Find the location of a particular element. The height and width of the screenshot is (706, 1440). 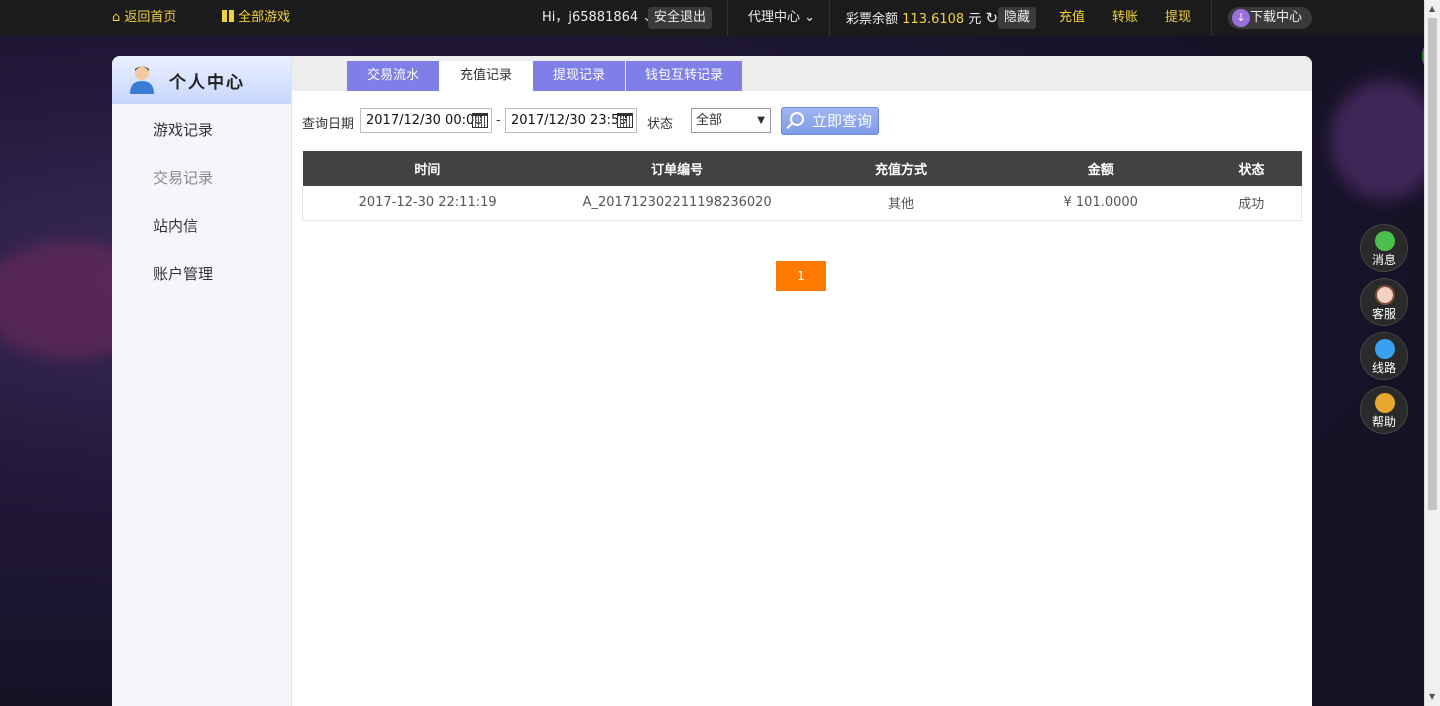

status-selected-value: 全部 is located at coordinates (709, 120).